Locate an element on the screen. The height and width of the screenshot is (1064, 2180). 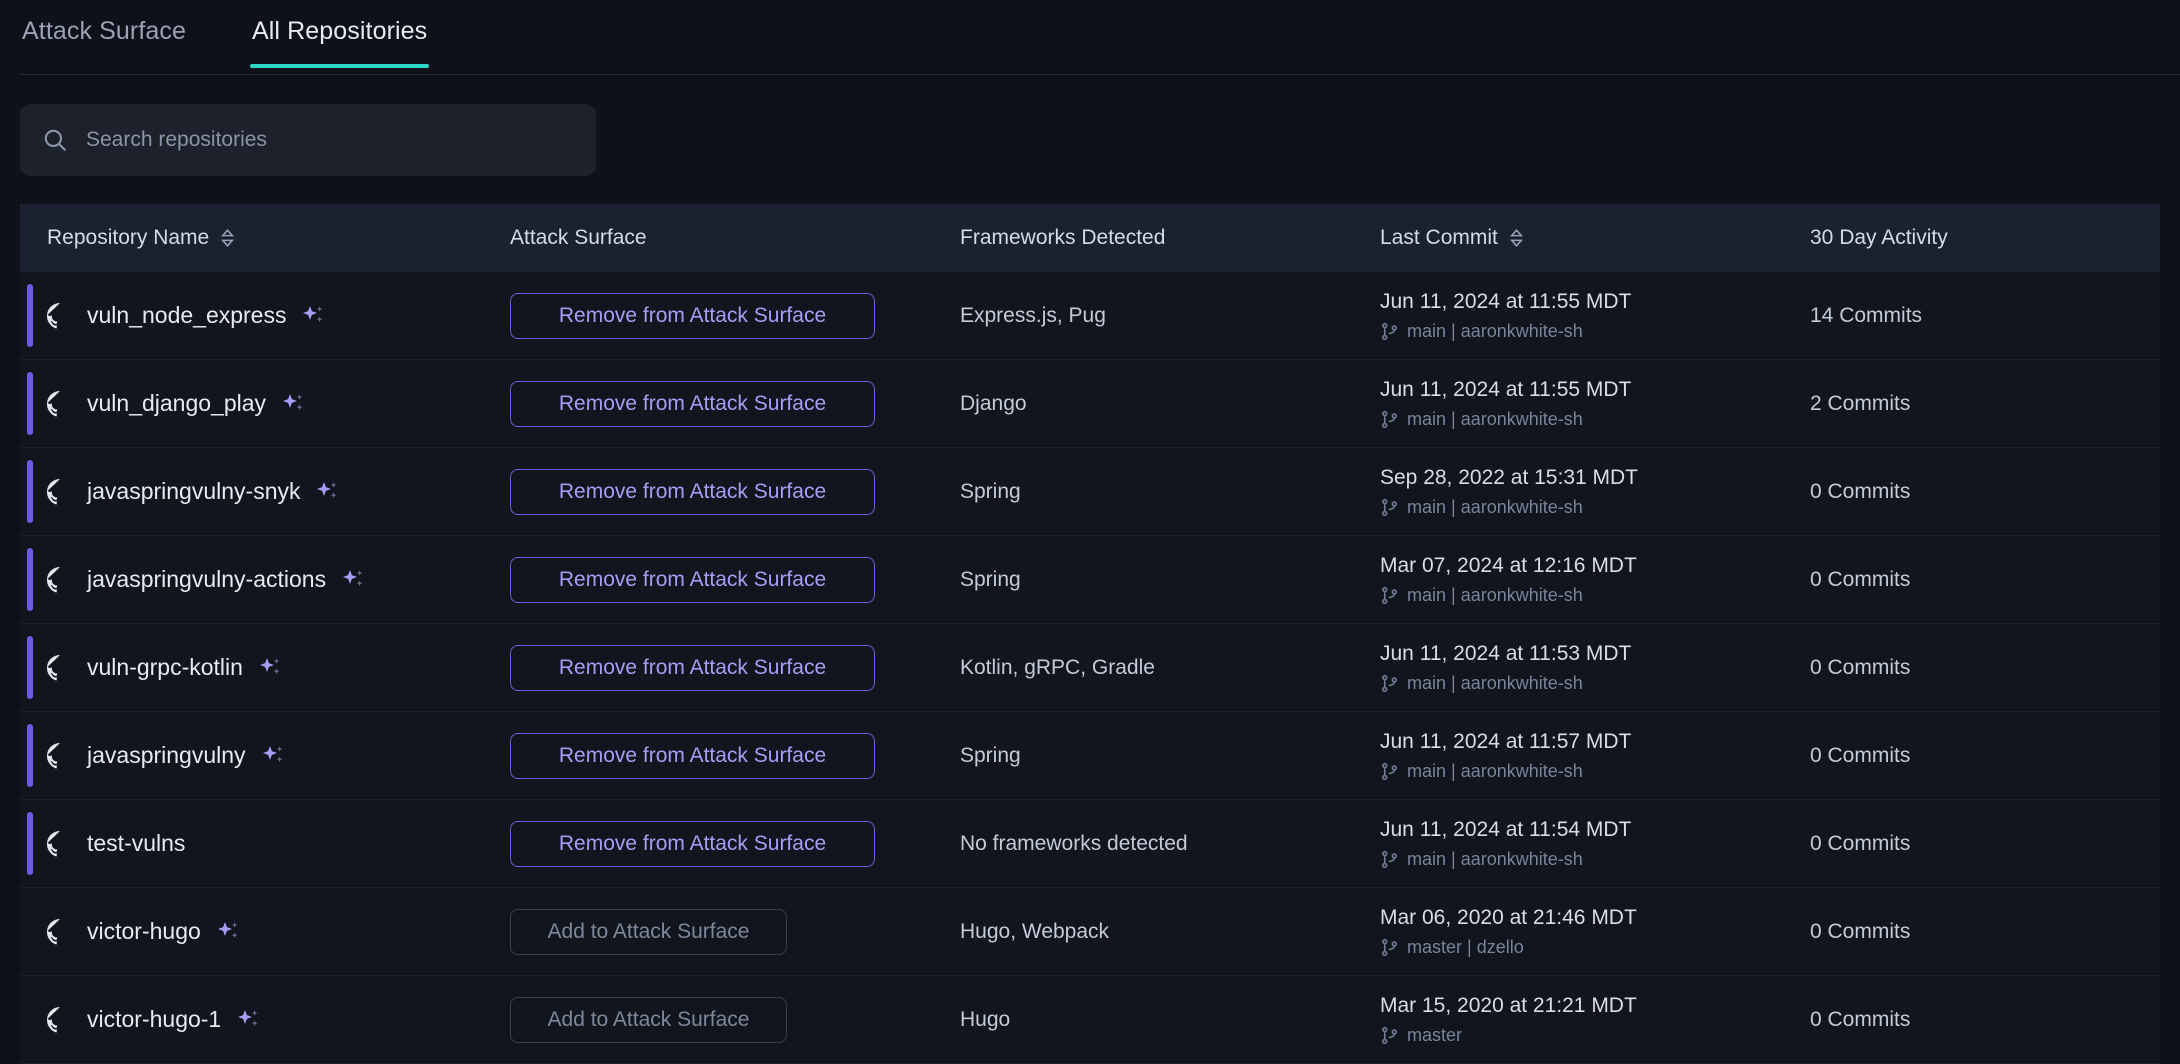
activity-label: 14 Commits is located at coordinates (1866, 315).